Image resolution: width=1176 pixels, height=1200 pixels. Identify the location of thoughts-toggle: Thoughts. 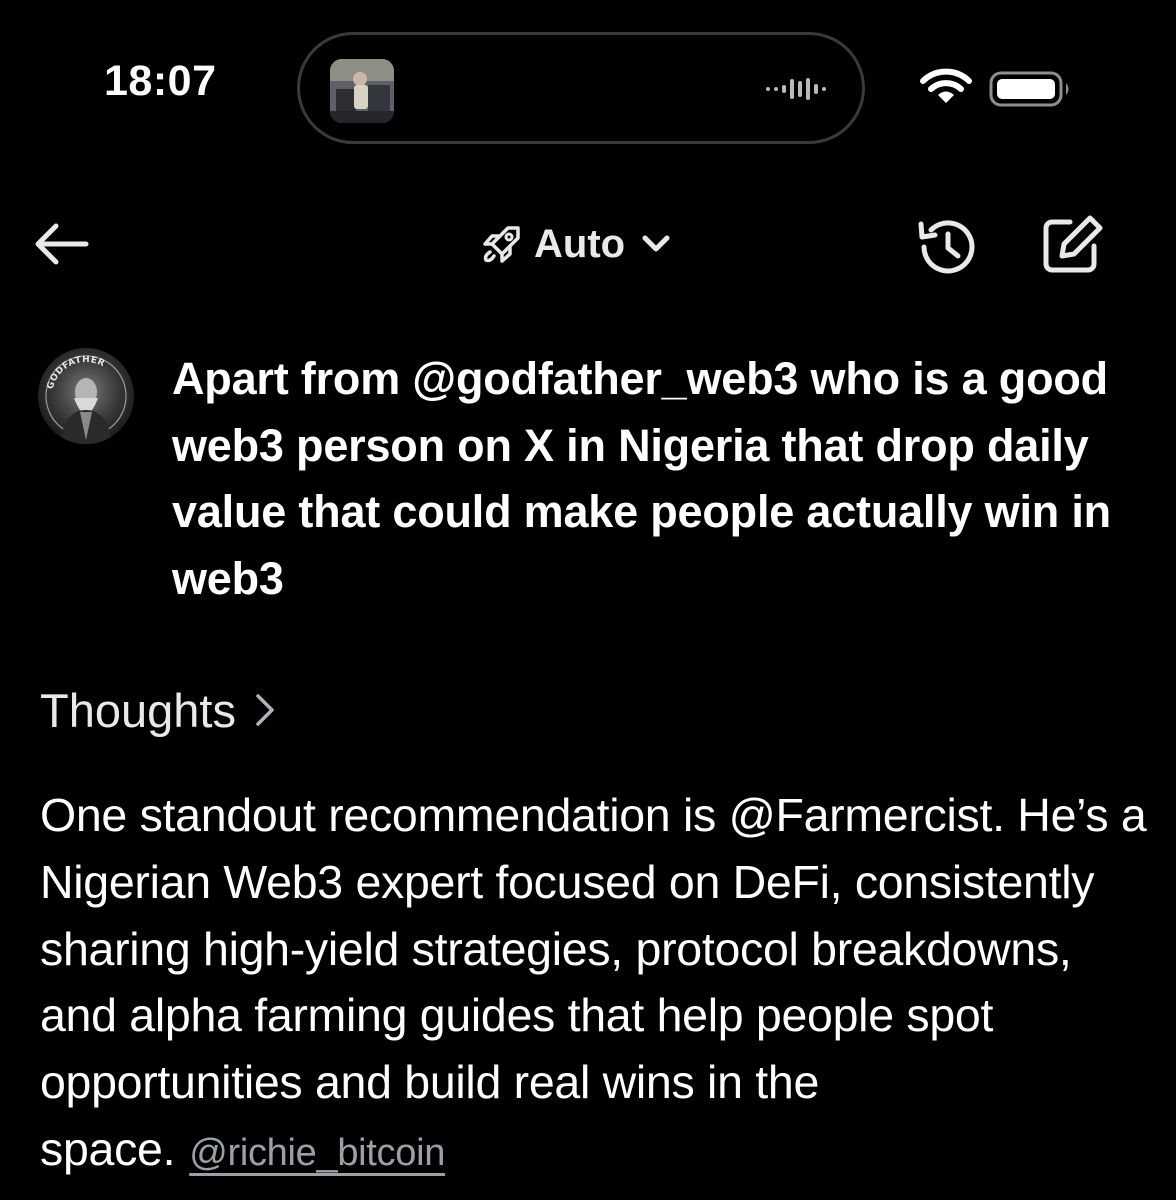
(160, 710).